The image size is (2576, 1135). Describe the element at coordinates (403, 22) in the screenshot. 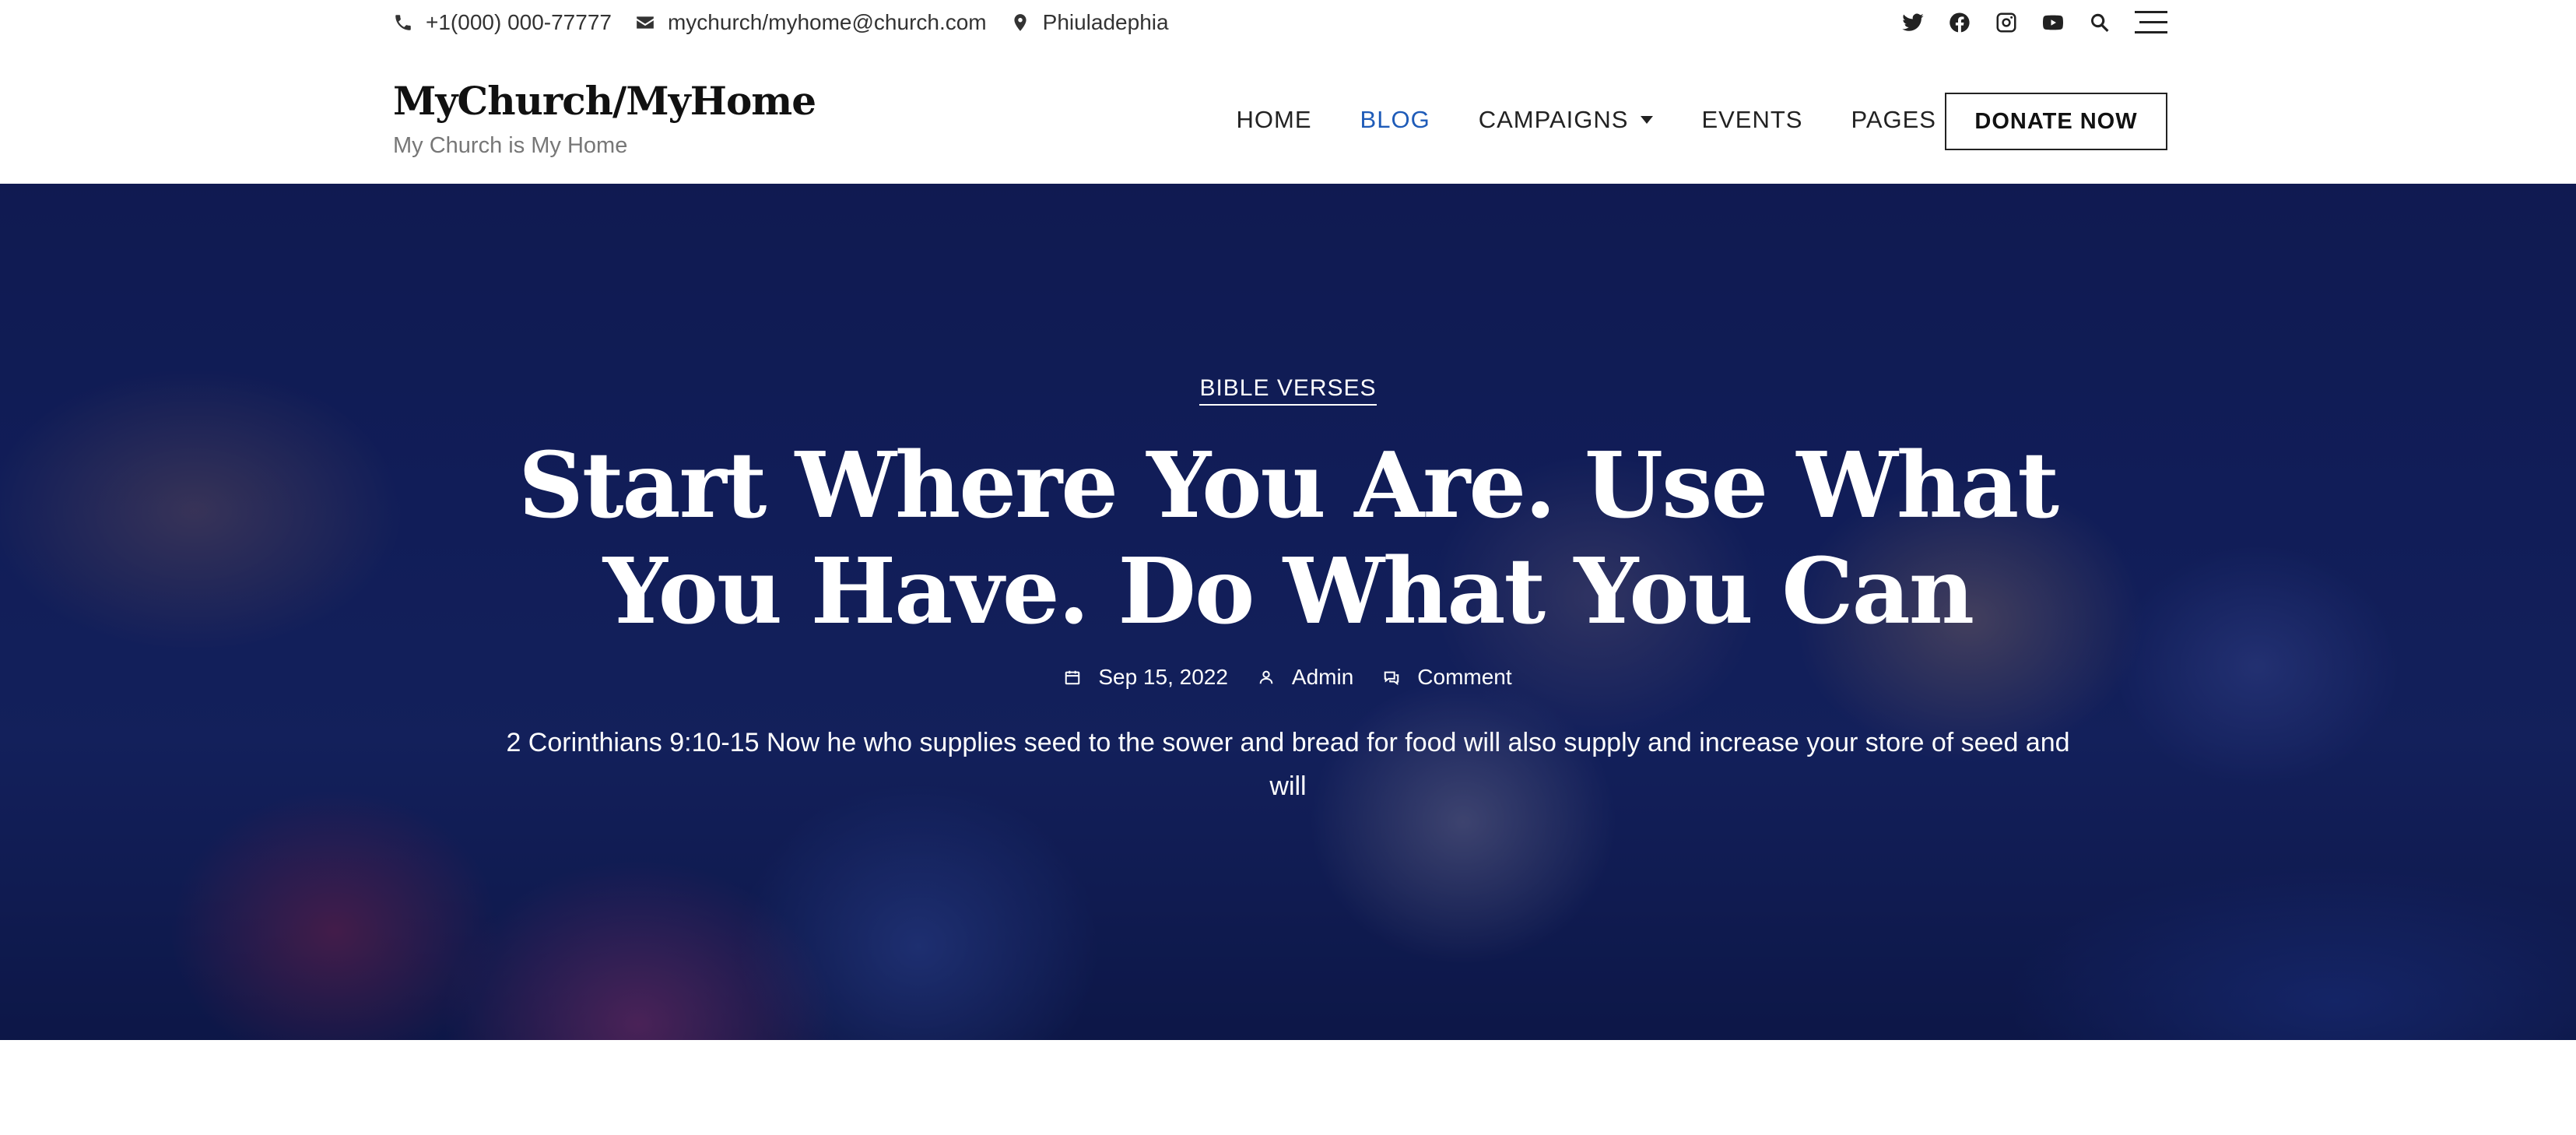

I see `phone-icon` at that location.